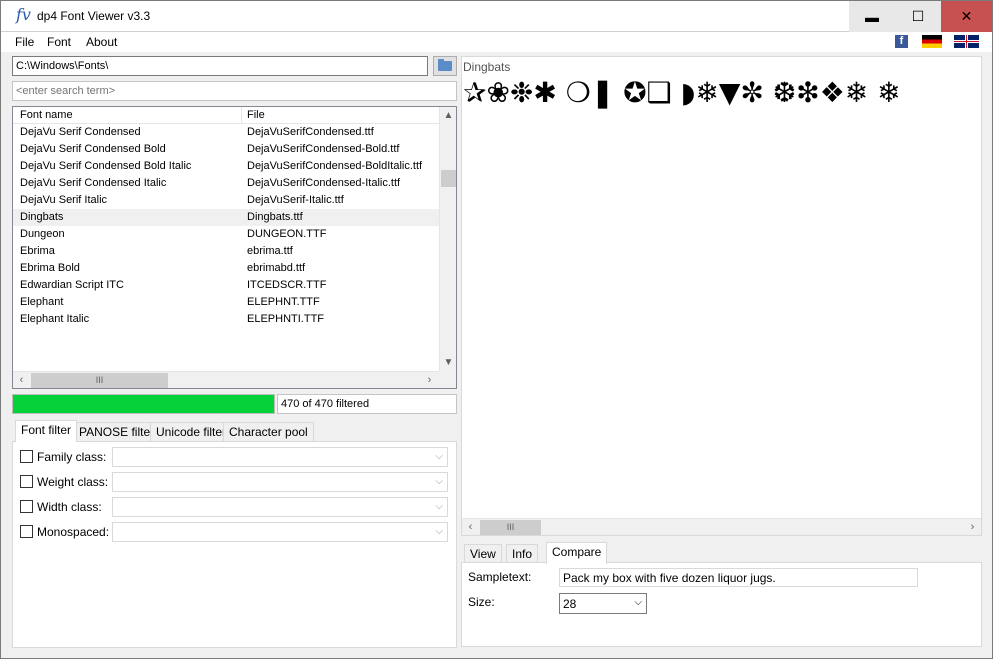  What do you see at coordinates (24, 42) in the screenshot?
I see `menu-file: File` at bounding box center [24, 42].